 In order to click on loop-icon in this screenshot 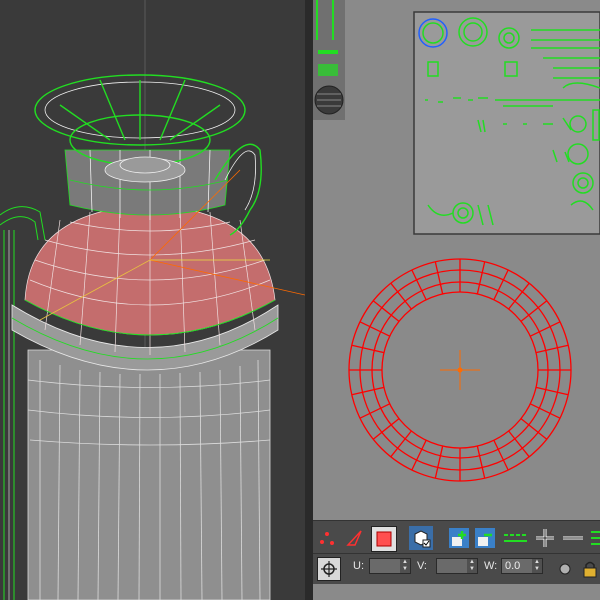, I will do `click(573, 538)`.